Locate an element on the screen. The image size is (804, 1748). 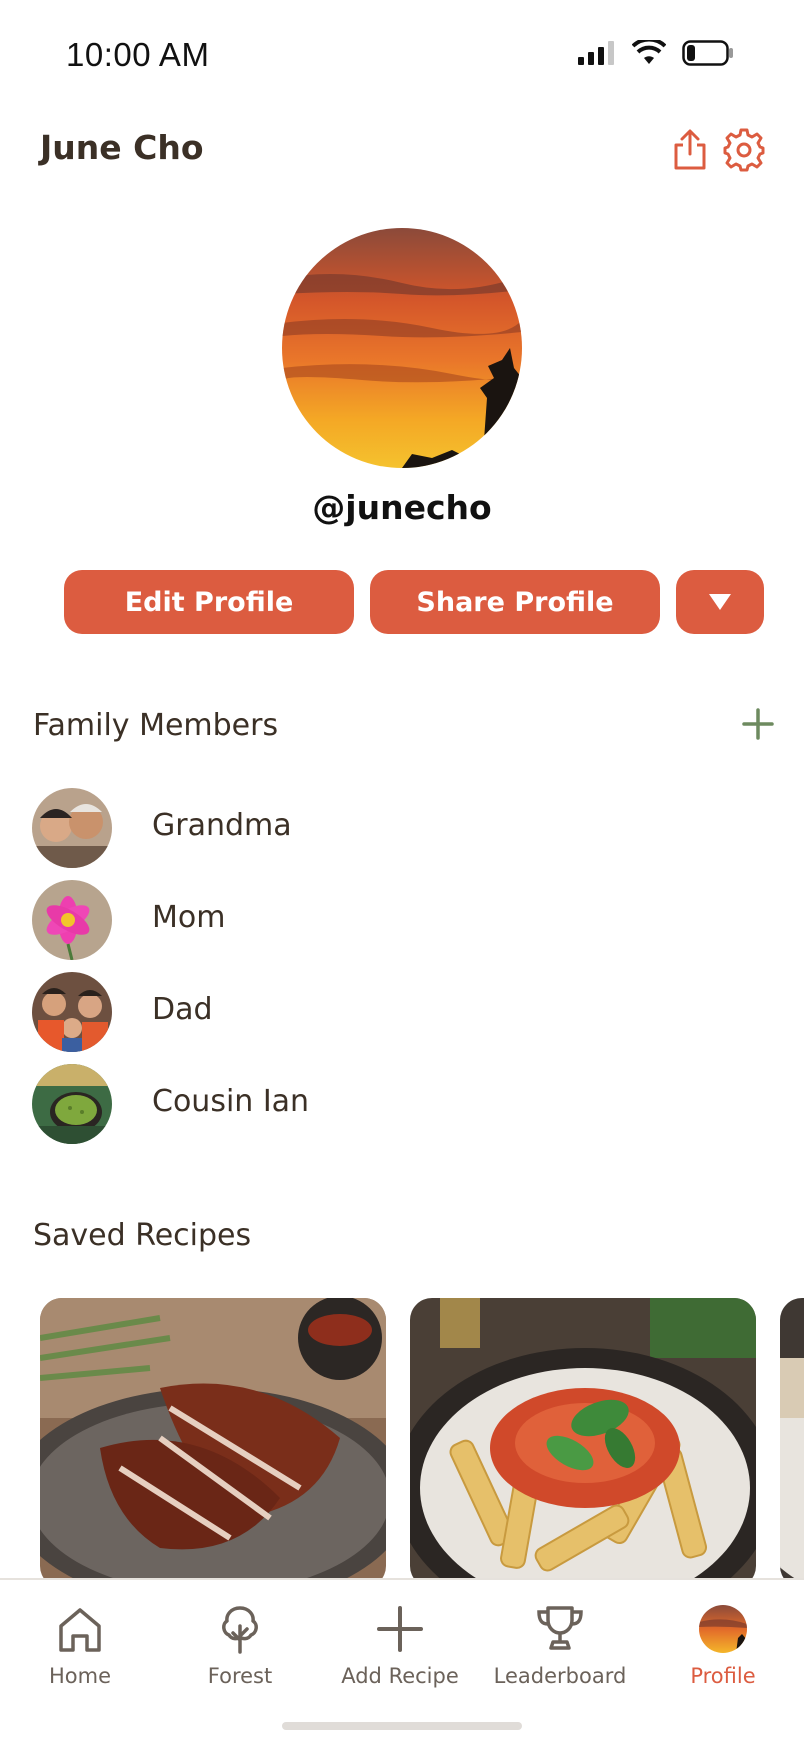
family-member-mom: Mom is located at coordinates (392, 920).